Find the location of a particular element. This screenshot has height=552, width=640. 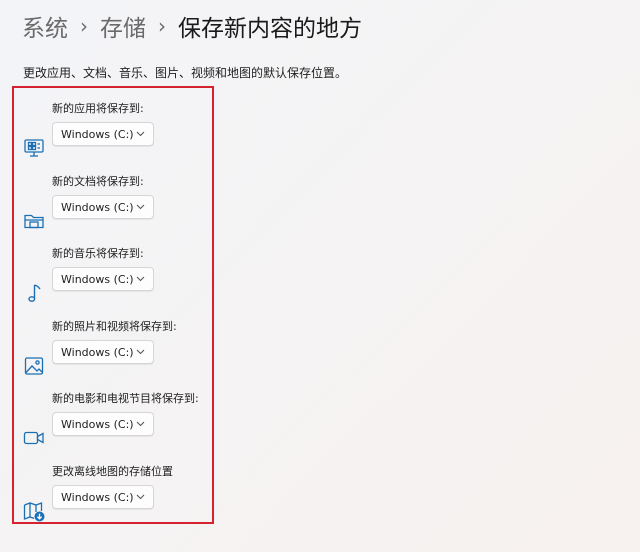

page-title: 保存新内容的地方 is located at coordinates (270, 29).